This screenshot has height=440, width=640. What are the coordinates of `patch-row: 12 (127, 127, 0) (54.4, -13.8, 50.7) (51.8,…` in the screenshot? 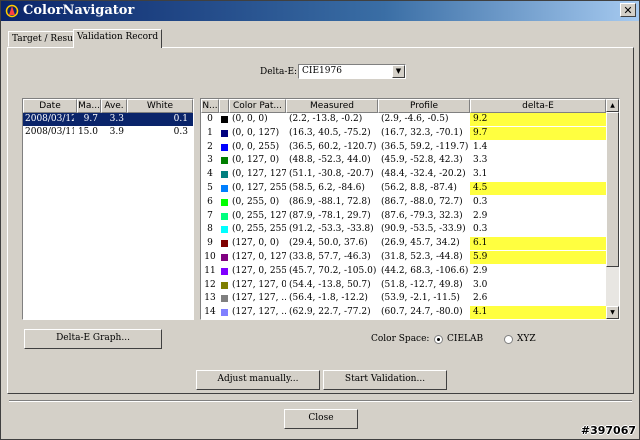 It's located at (403, 285).